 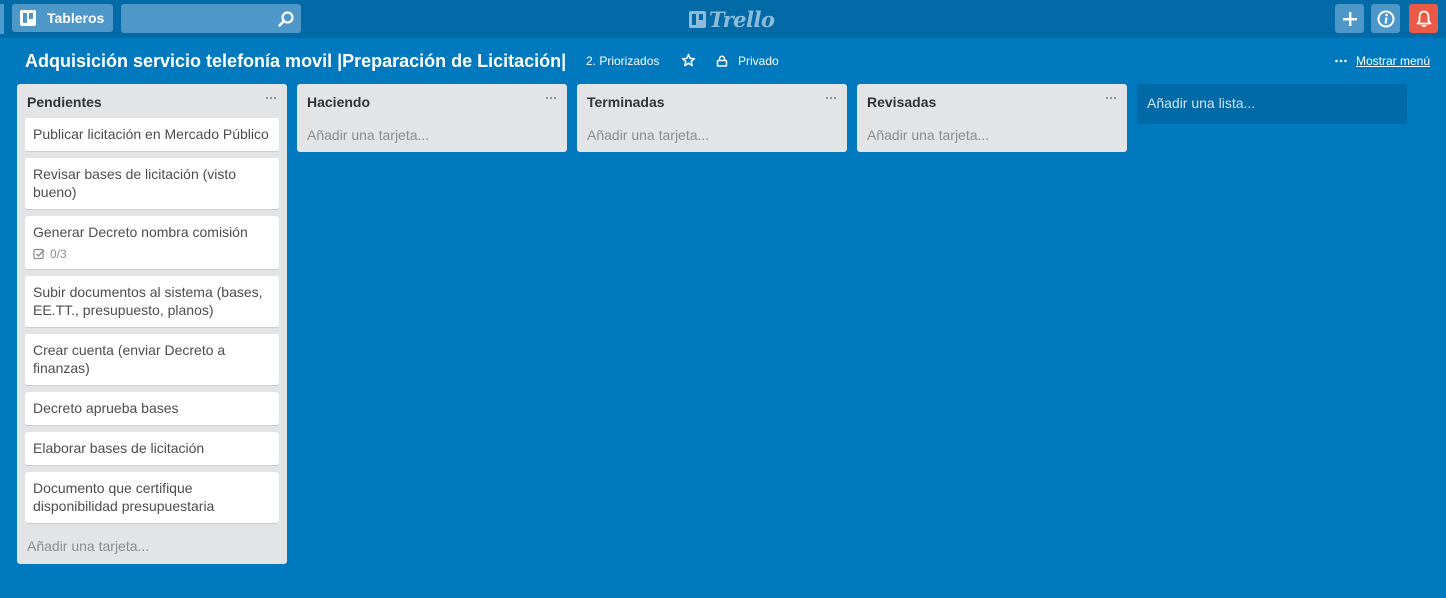 I want to click on search-box, so click(x=211, y=18).